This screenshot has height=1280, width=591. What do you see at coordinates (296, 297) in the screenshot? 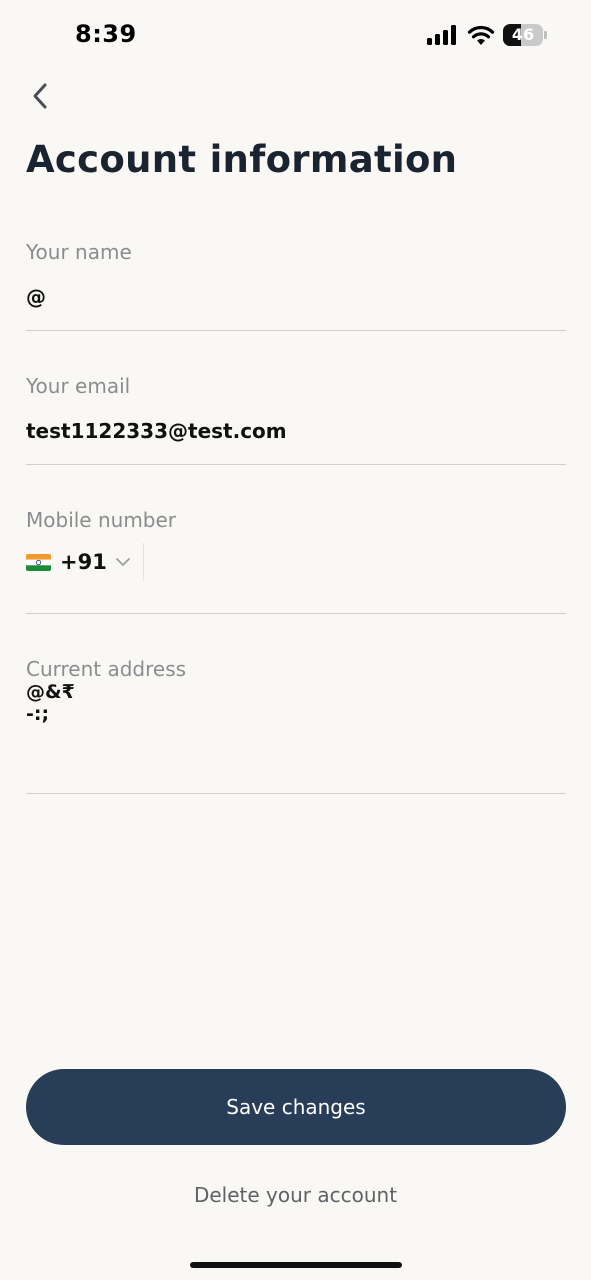
I see `name-input` at bounding box center [296, 297].